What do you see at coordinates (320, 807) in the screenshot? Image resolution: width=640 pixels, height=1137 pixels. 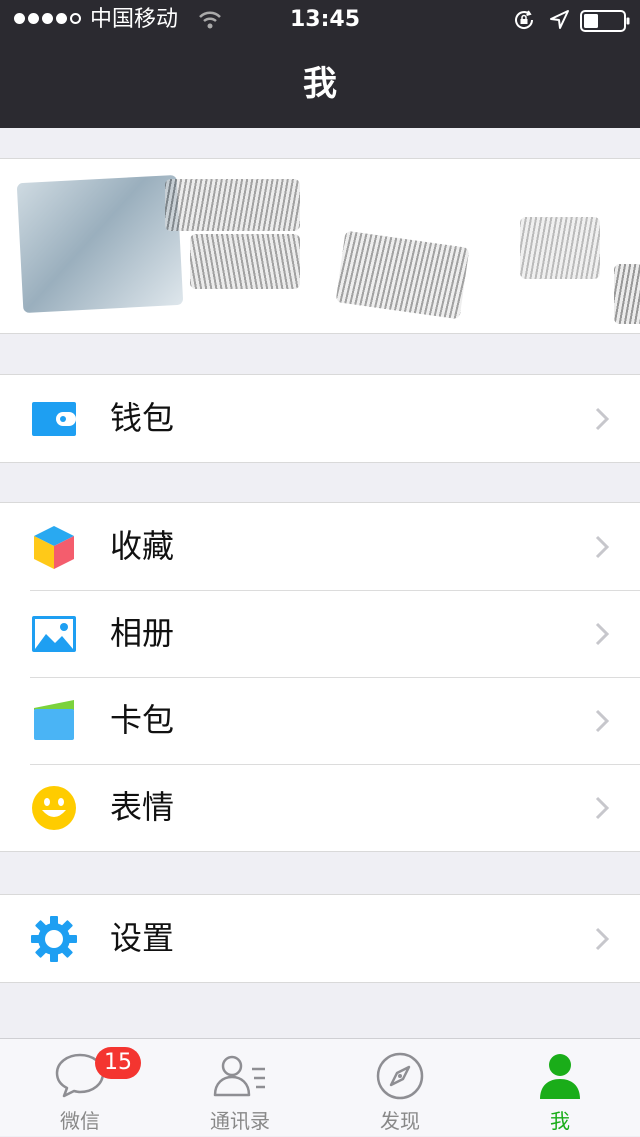 I see `menu-item-stickers: 表情` at bounding box center [320, 807].